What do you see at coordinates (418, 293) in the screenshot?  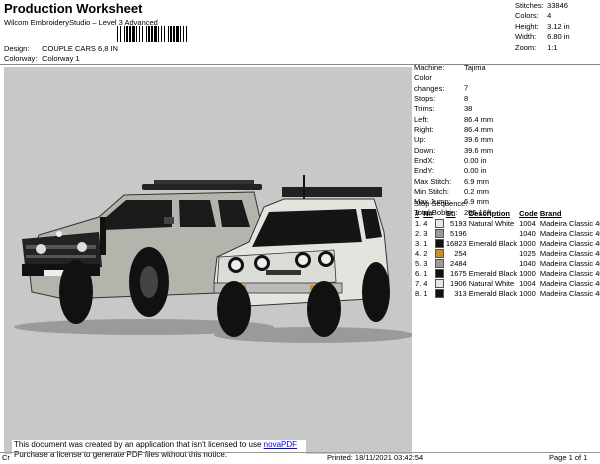 I see `row-number: 8.` at bounding box center [418, 293].